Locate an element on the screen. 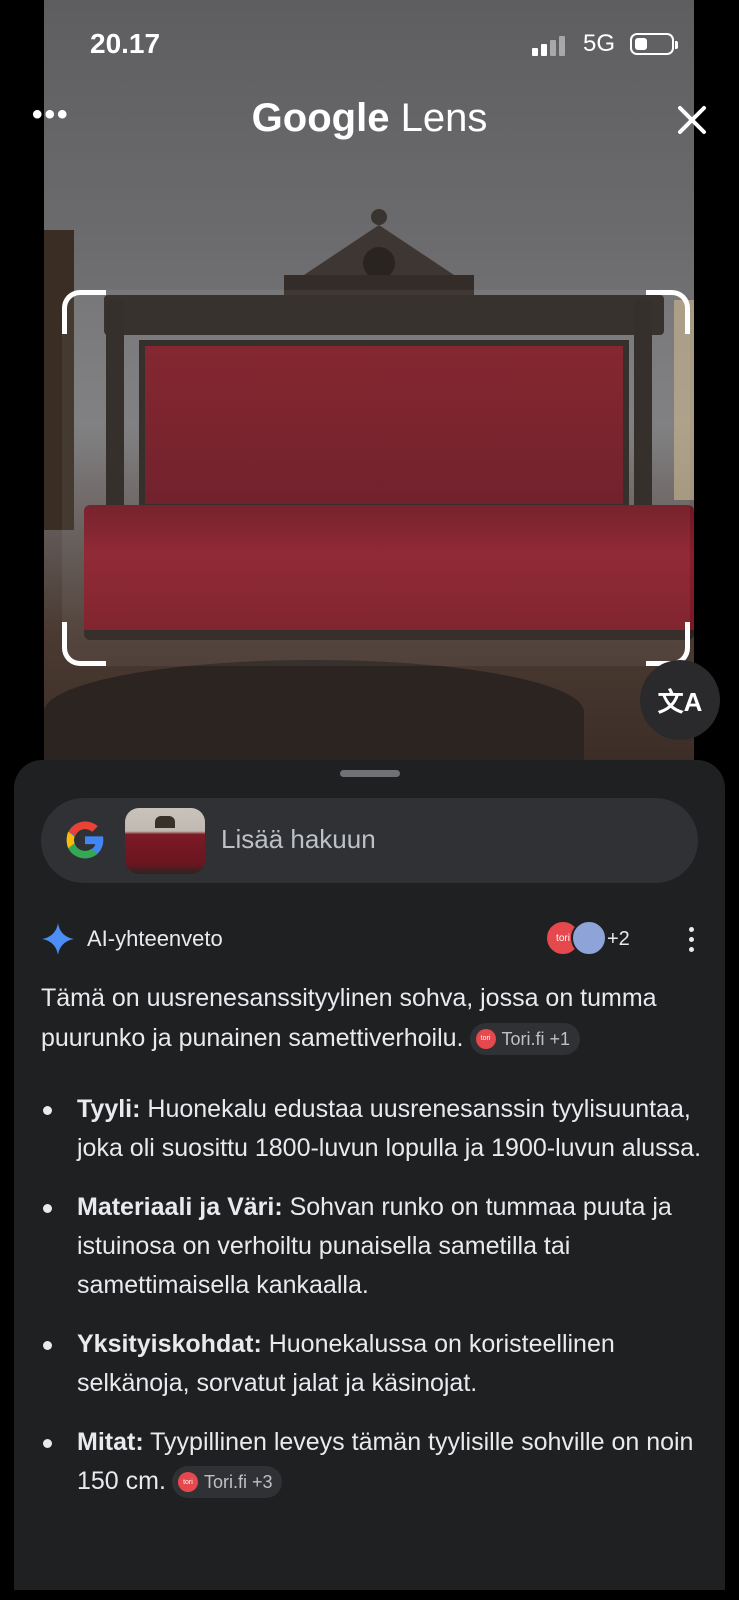 The height and width of the screenshot is (1600, 739). source-chip: tori Tori.fi +3 is located at coordinates (227, 1482).